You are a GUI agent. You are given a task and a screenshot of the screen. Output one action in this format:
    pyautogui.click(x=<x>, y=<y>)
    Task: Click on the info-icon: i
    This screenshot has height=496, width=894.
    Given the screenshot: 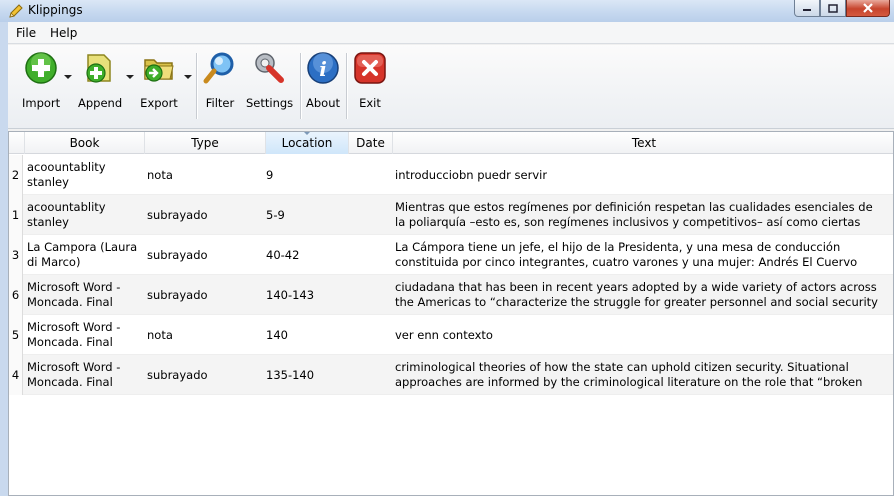 What is the action you would take?
    pyautogui.click(x=323, y=68)
    